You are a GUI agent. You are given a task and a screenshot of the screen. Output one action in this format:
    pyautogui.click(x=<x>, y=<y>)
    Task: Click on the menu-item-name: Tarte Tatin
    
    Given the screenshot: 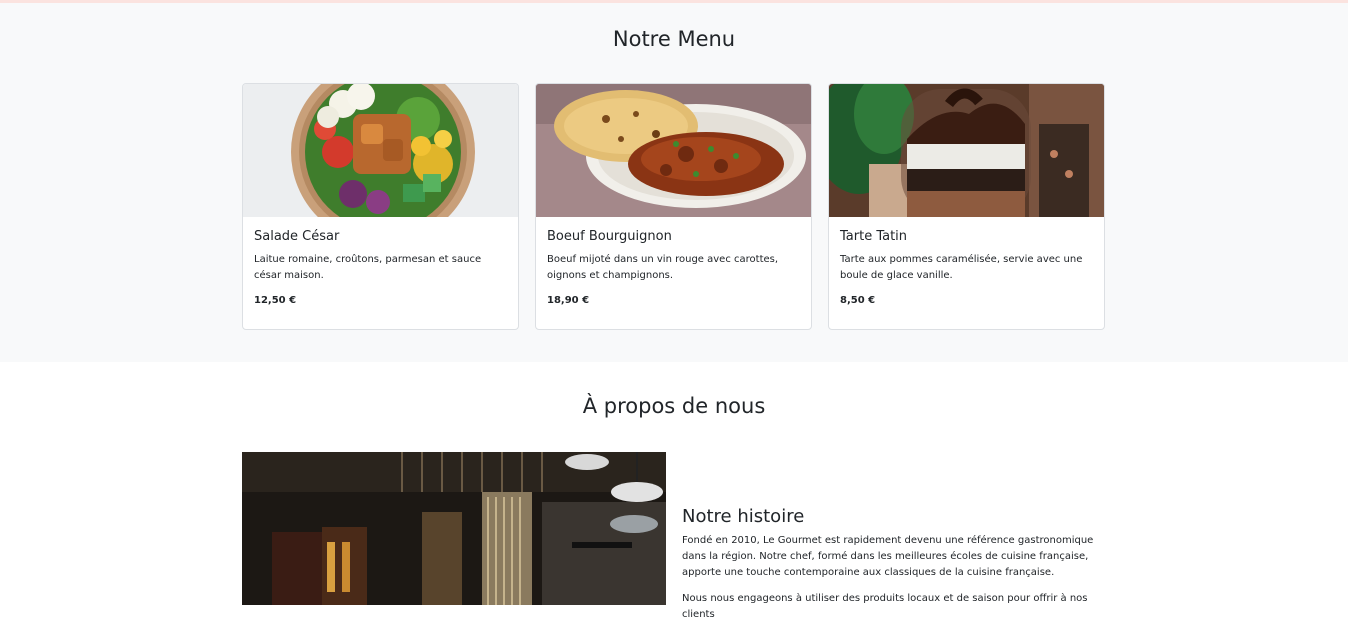 What is the action you would take?
    pyautogui.click(x=874, y=236)
    